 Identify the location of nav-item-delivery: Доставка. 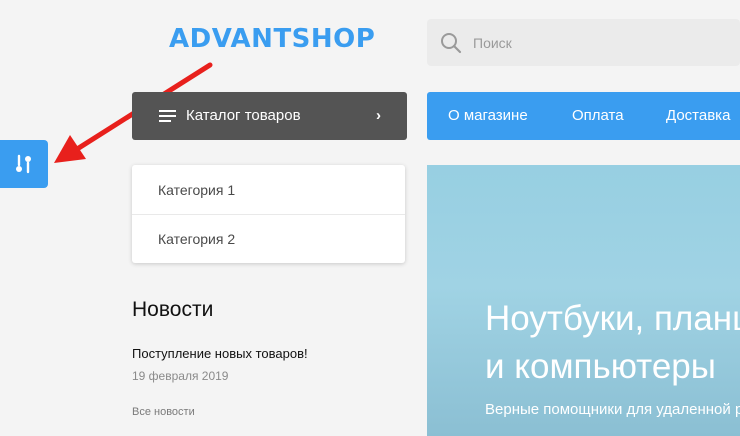
(698, 115).